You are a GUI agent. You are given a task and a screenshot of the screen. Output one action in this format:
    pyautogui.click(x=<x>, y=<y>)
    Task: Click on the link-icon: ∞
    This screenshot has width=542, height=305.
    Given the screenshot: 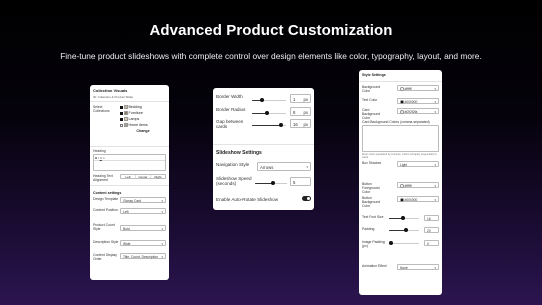 What is the action you would take?
    pyautogui.click(x=104, y=158)
    